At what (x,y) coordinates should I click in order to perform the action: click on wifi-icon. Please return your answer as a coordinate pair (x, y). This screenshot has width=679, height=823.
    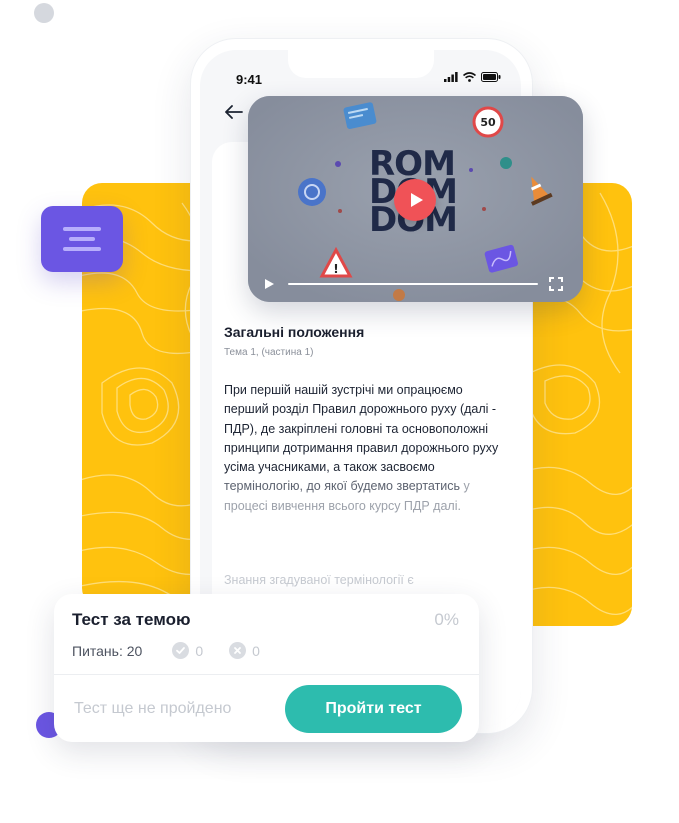
    Looking at the image, I should click on (469, 77).